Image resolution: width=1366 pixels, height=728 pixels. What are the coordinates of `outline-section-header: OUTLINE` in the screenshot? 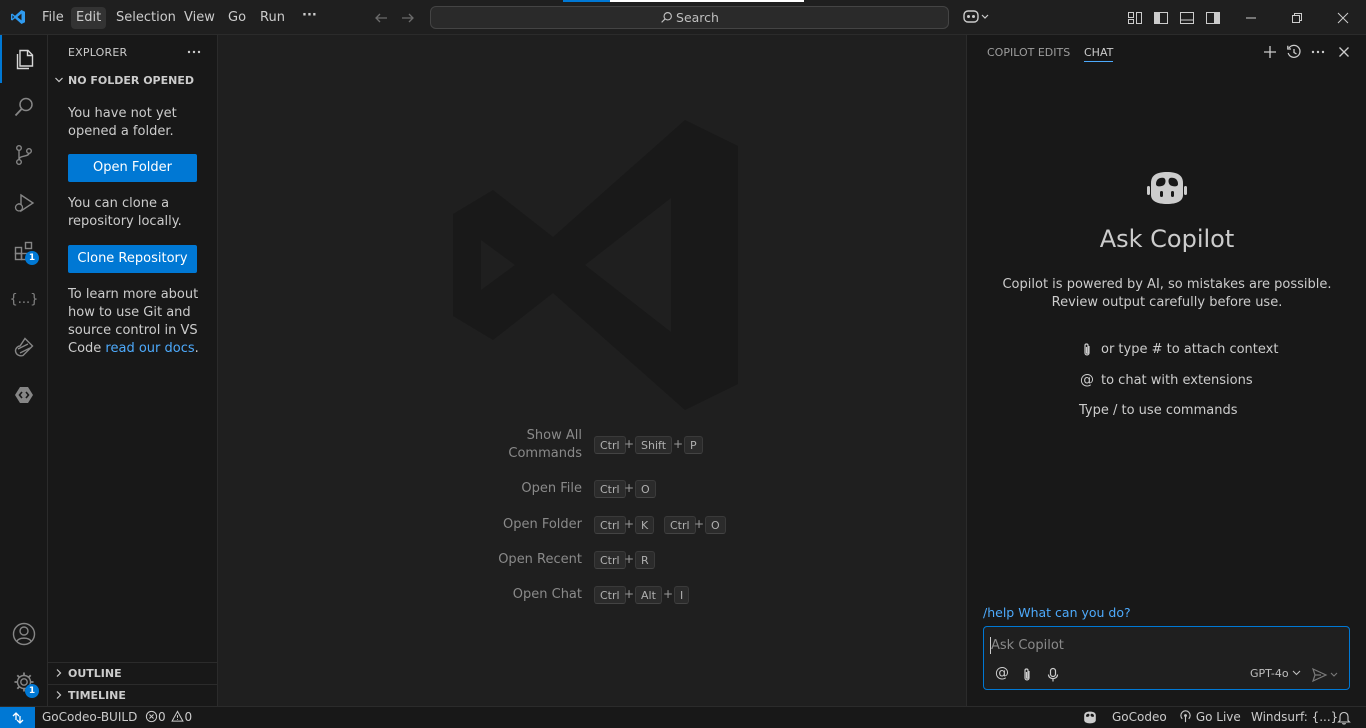 It's located at (132, 673).